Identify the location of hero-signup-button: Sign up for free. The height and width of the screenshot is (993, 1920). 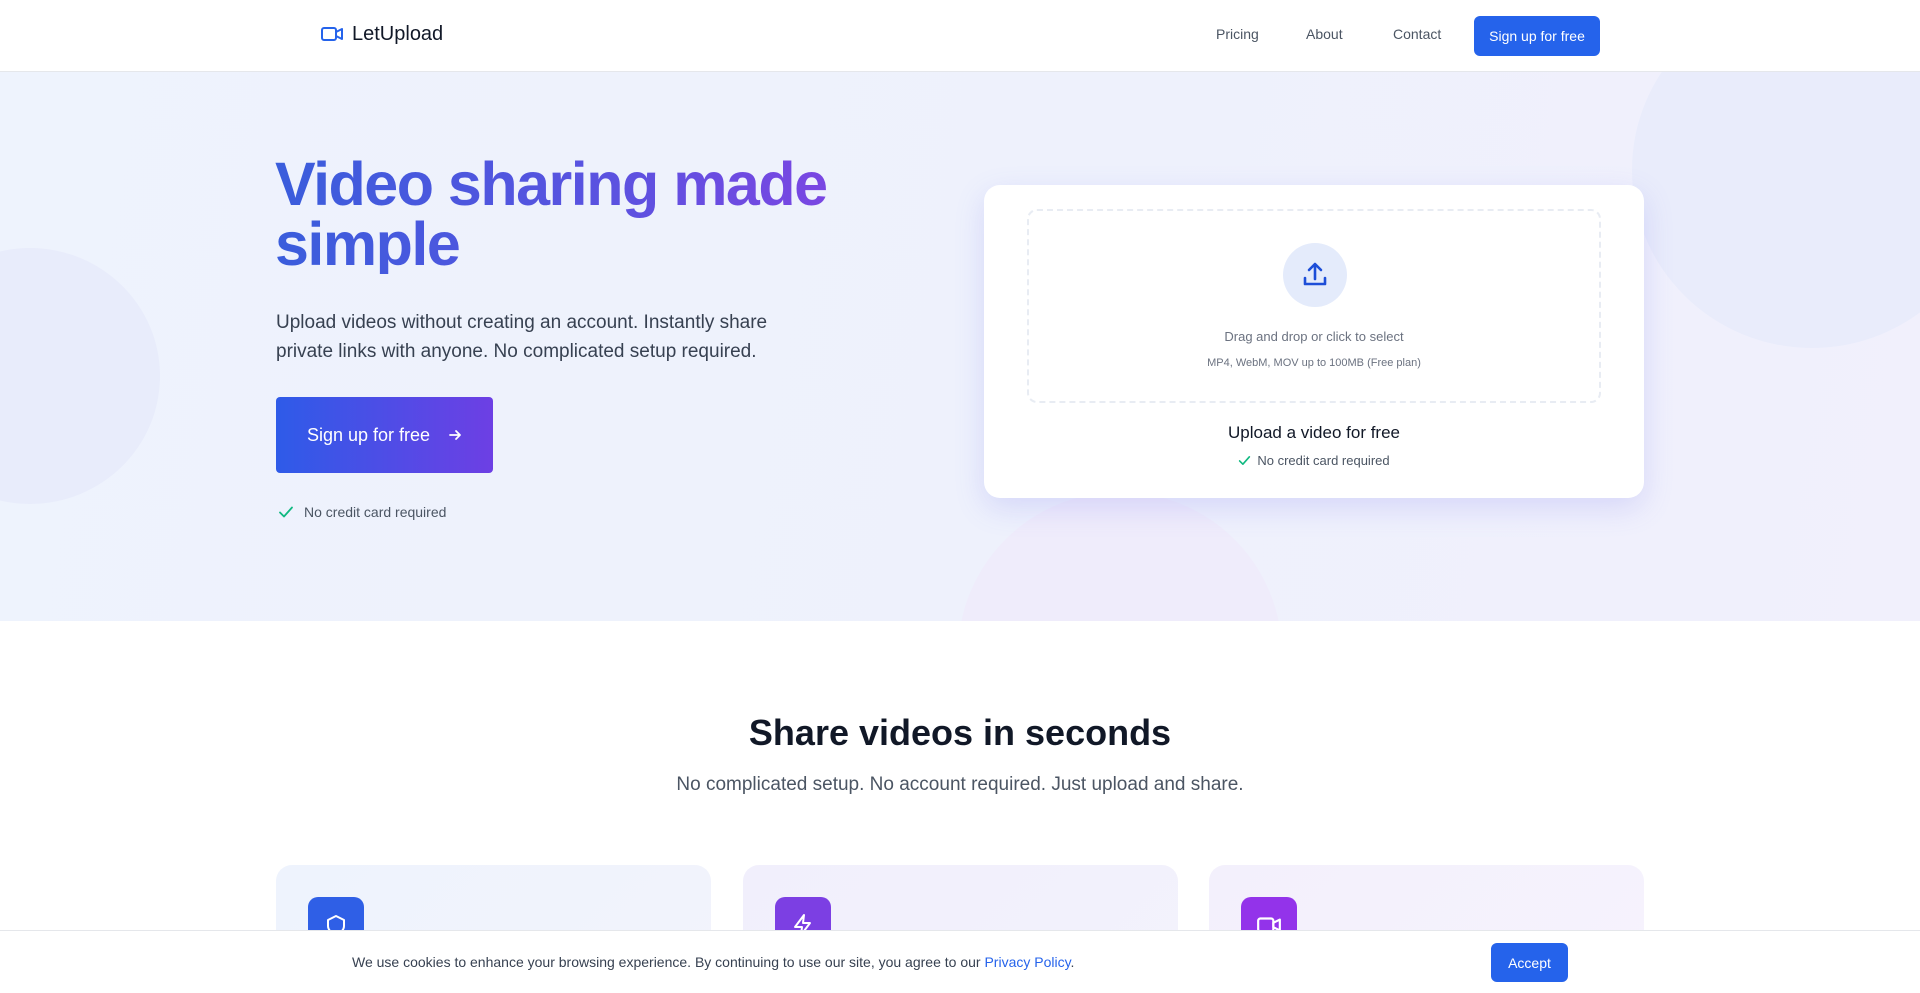
(384, 435).